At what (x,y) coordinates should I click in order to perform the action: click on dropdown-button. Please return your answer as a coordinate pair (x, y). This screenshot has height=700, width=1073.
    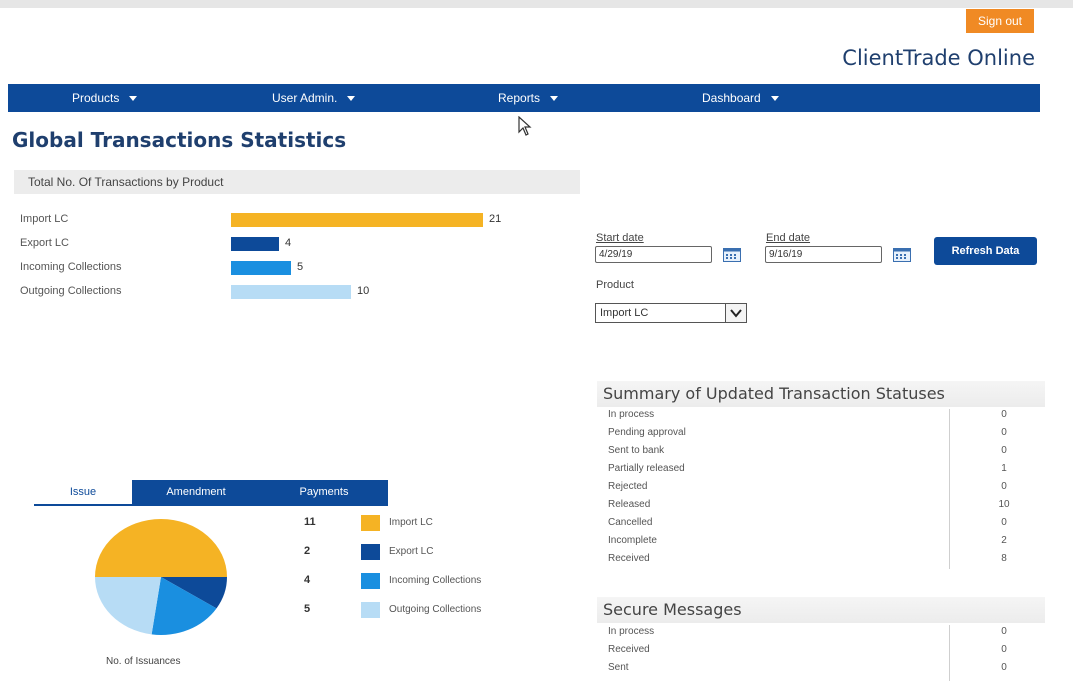
    Looking at the image, I should click on (735, 313).